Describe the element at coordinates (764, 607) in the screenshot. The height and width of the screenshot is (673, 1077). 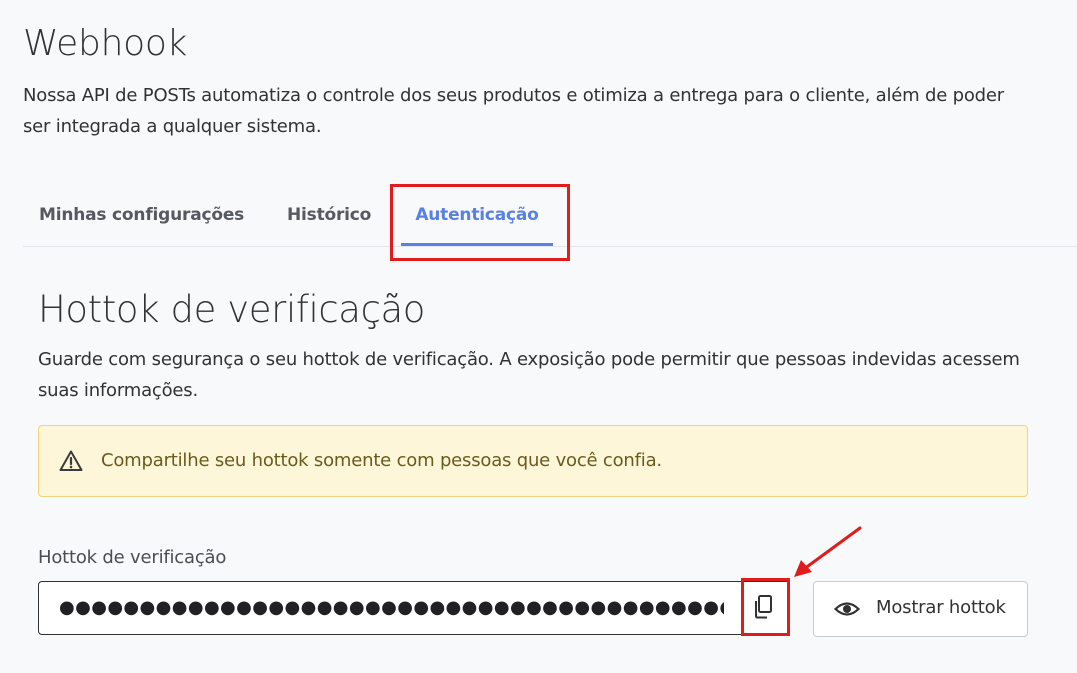
I see `copy-icon` at that location.